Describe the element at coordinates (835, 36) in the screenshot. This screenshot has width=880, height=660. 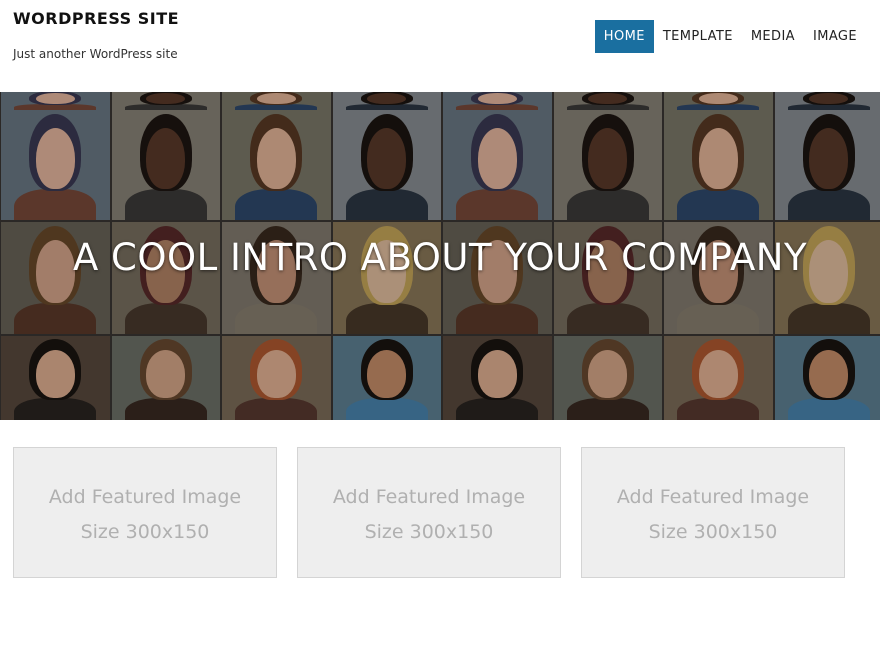
I see `nav-item-image: IMAGE` at that location.